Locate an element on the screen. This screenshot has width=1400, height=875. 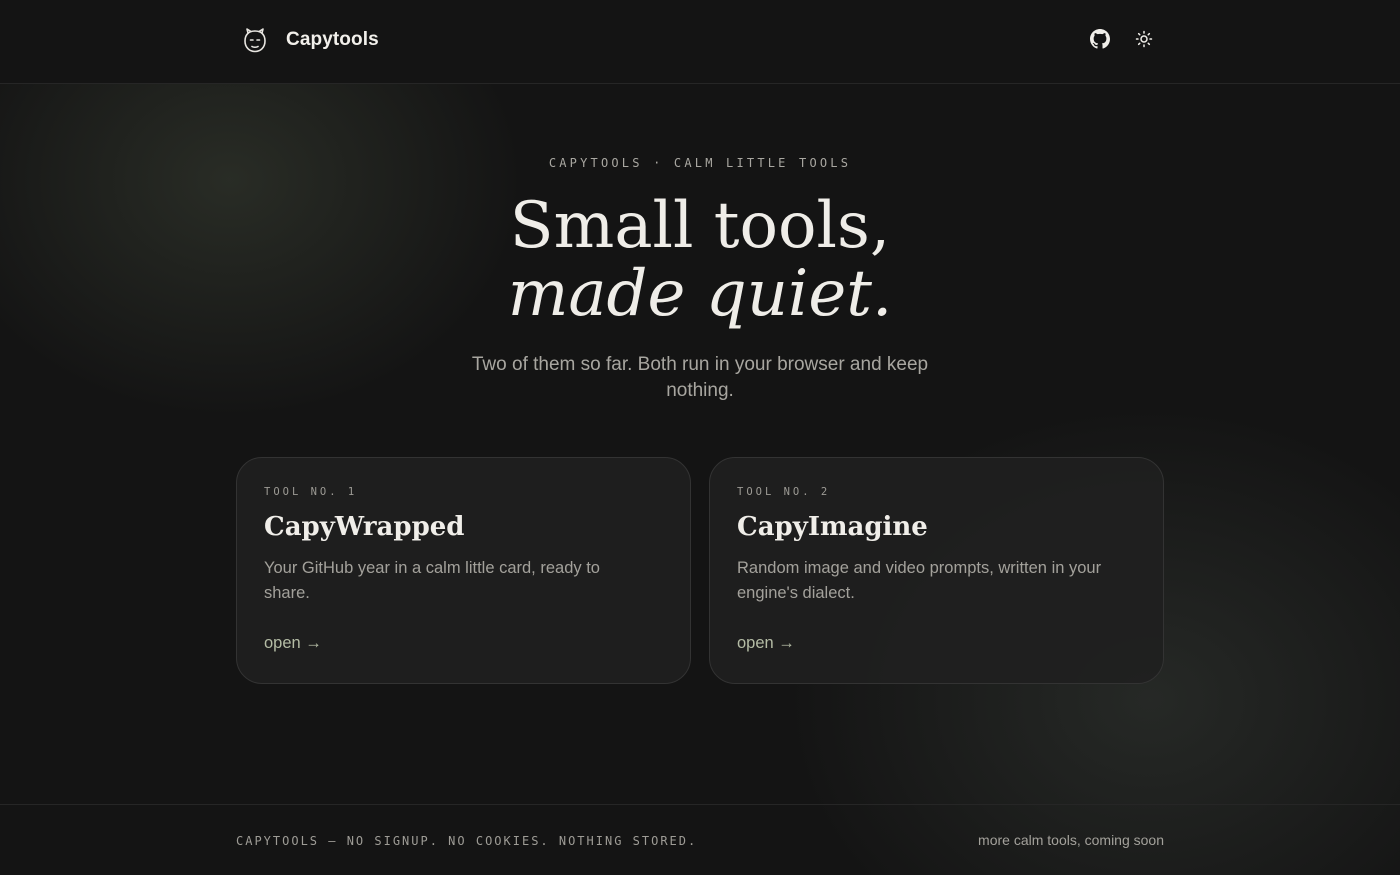
theme-toggle-button is located at coordinates (1144, 41).